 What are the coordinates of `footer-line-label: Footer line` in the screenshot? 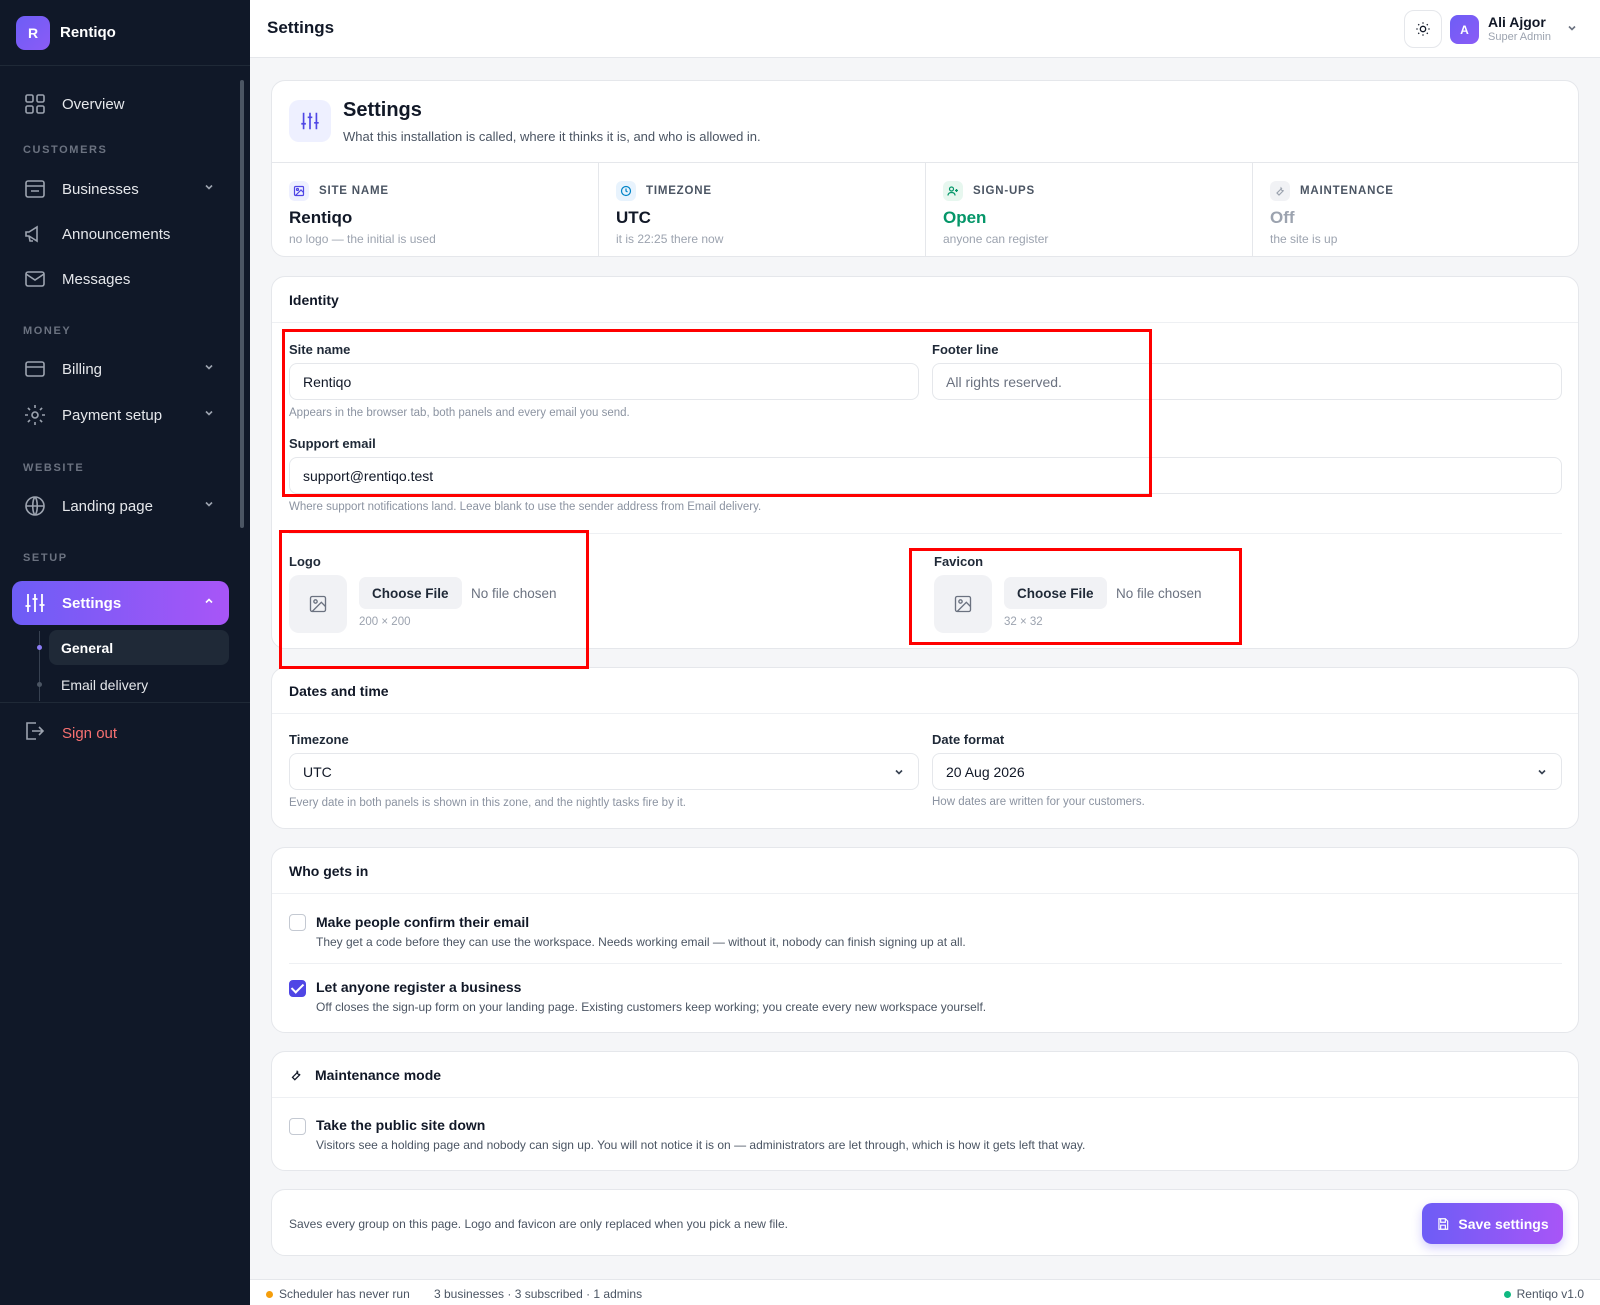 It's located at (965, 349).